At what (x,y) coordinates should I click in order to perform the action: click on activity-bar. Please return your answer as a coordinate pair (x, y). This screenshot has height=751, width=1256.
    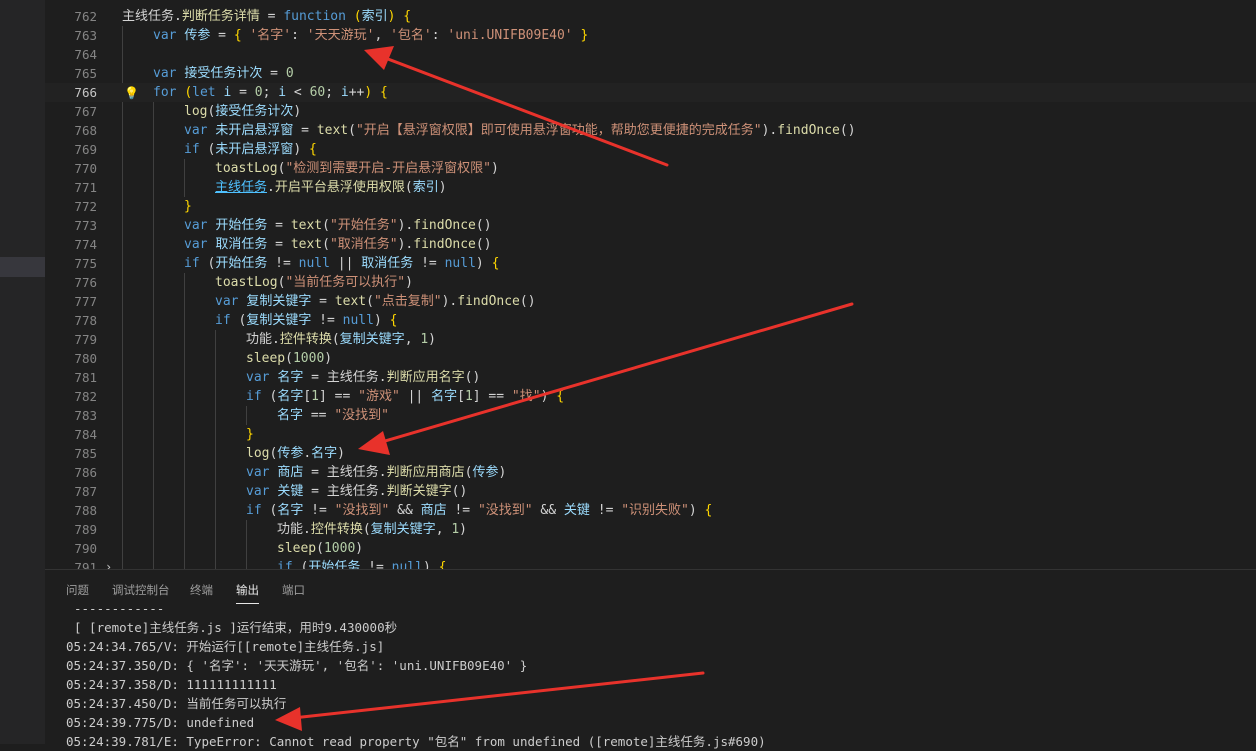
    Looking at the image, I should click on (22, 372).